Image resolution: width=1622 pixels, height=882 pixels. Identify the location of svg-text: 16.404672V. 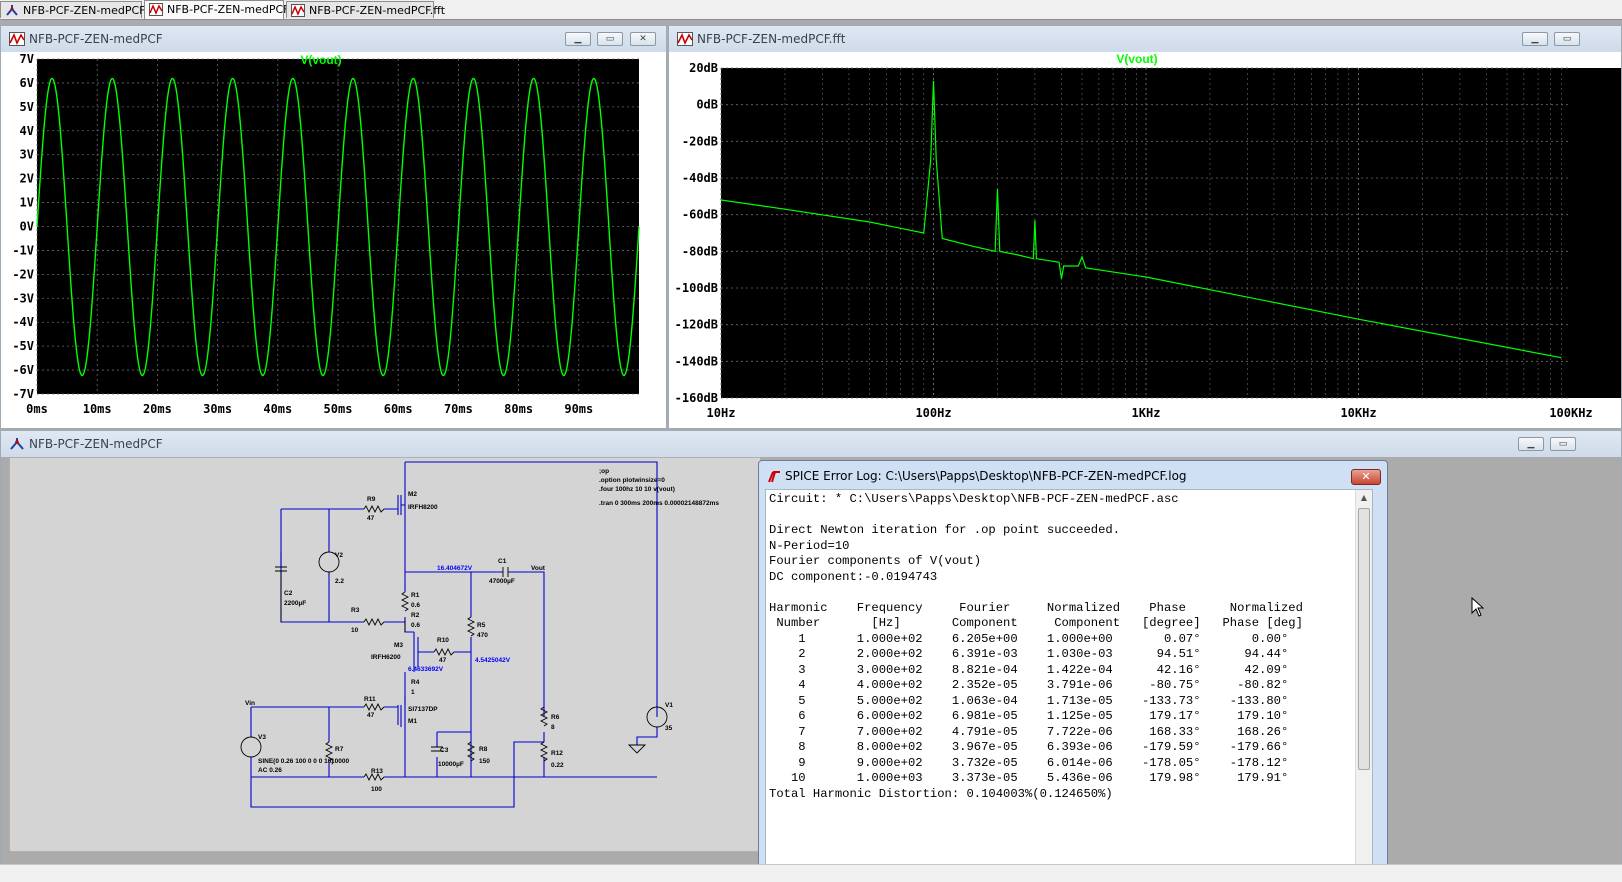
(455, 568).